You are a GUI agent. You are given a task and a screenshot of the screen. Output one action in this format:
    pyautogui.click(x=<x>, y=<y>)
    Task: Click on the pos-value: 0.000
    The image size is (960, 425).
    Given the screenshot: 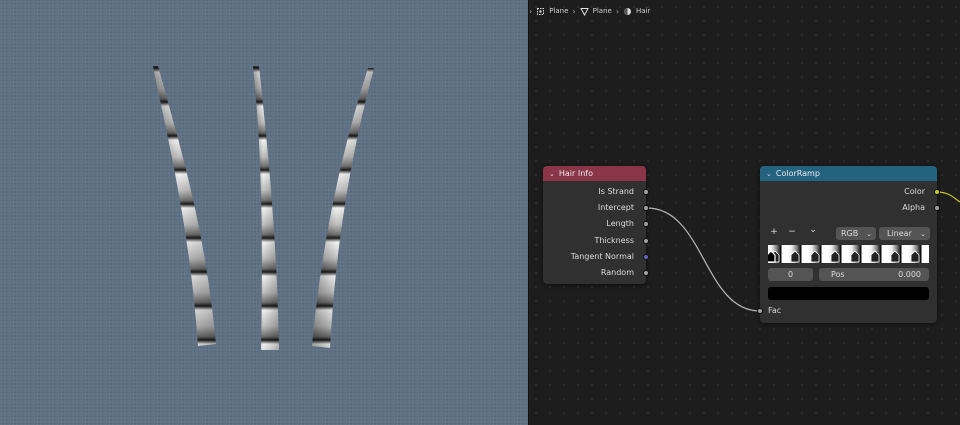 What is the action you would take?
    pyautogui.click(x=909, y=274)
    